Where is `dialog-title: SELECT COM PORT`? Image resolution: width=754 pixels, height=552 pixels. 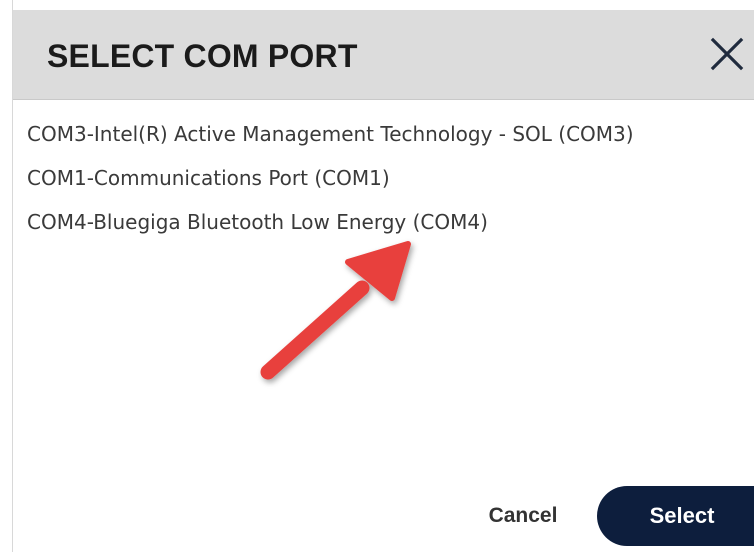 dialog-title: SELECT COM PORT is located at coordinates (202, 56).